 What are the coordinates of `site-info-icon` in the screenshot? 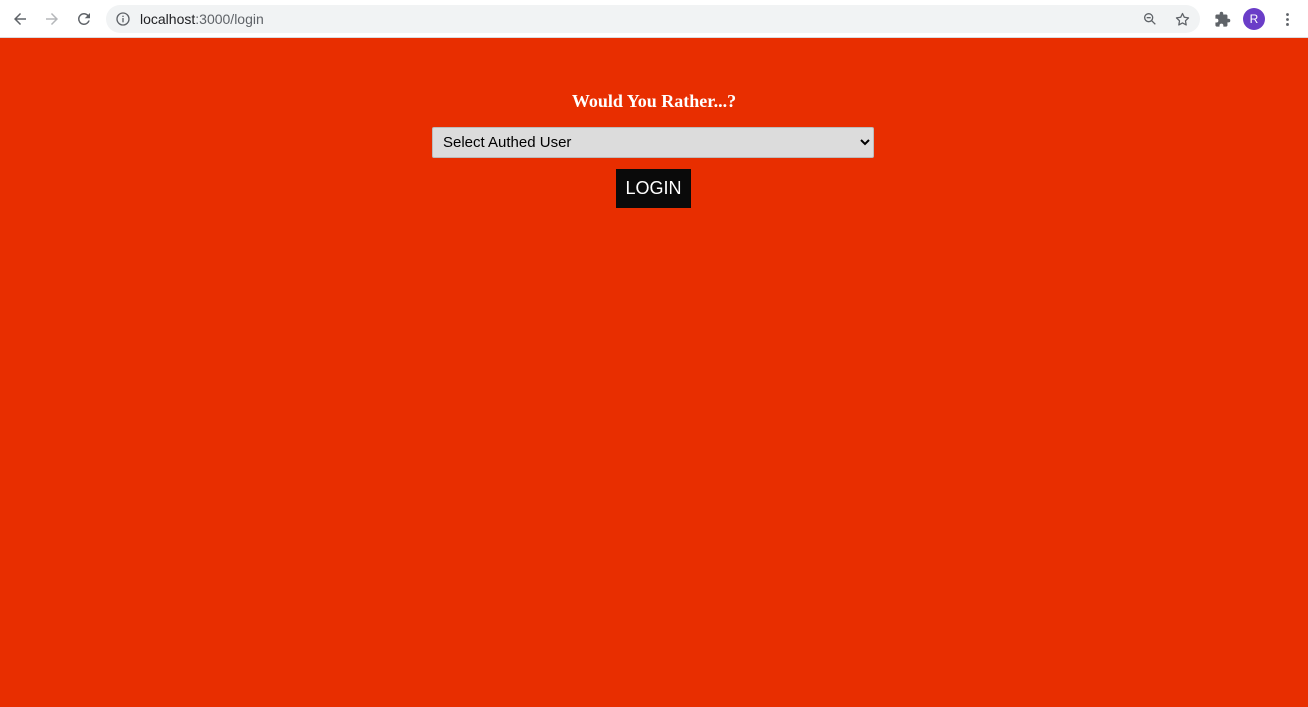 It's located at (123, 19).